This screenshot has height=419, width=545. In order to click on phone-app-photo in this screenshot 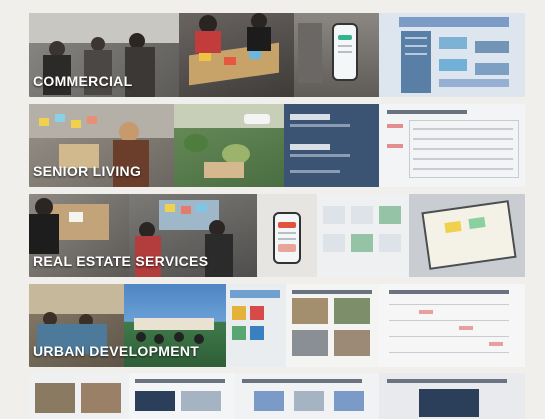, I will do `click(287, 235)`.